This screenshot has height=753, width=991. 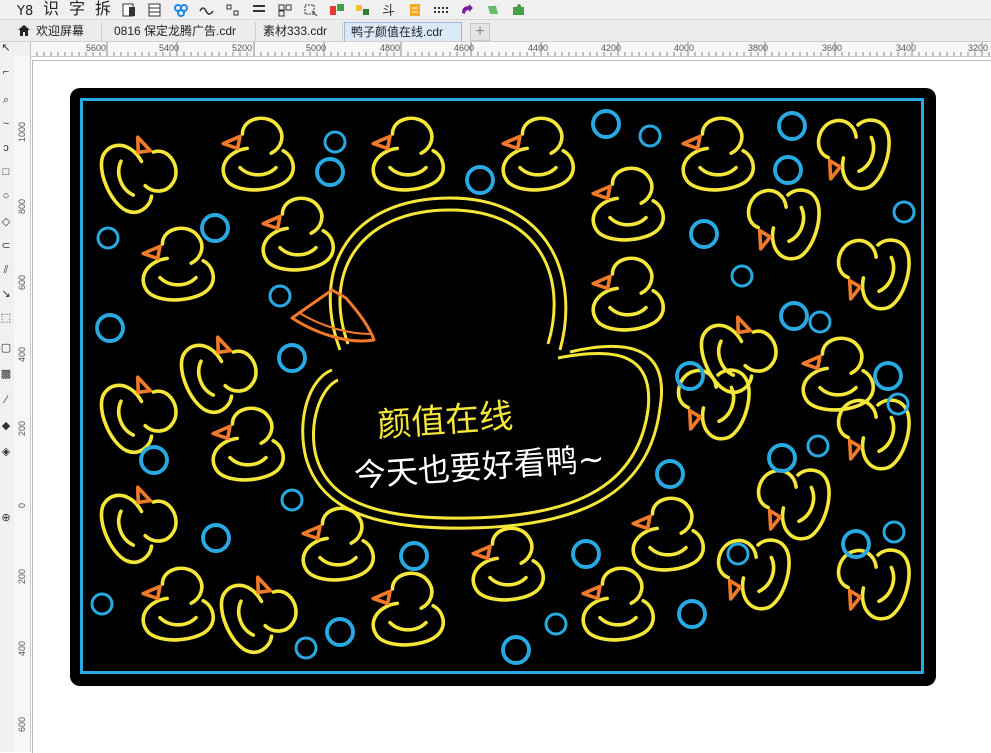 I want to click on smart-fill-icon: ◈, so click(x=6, y=452).